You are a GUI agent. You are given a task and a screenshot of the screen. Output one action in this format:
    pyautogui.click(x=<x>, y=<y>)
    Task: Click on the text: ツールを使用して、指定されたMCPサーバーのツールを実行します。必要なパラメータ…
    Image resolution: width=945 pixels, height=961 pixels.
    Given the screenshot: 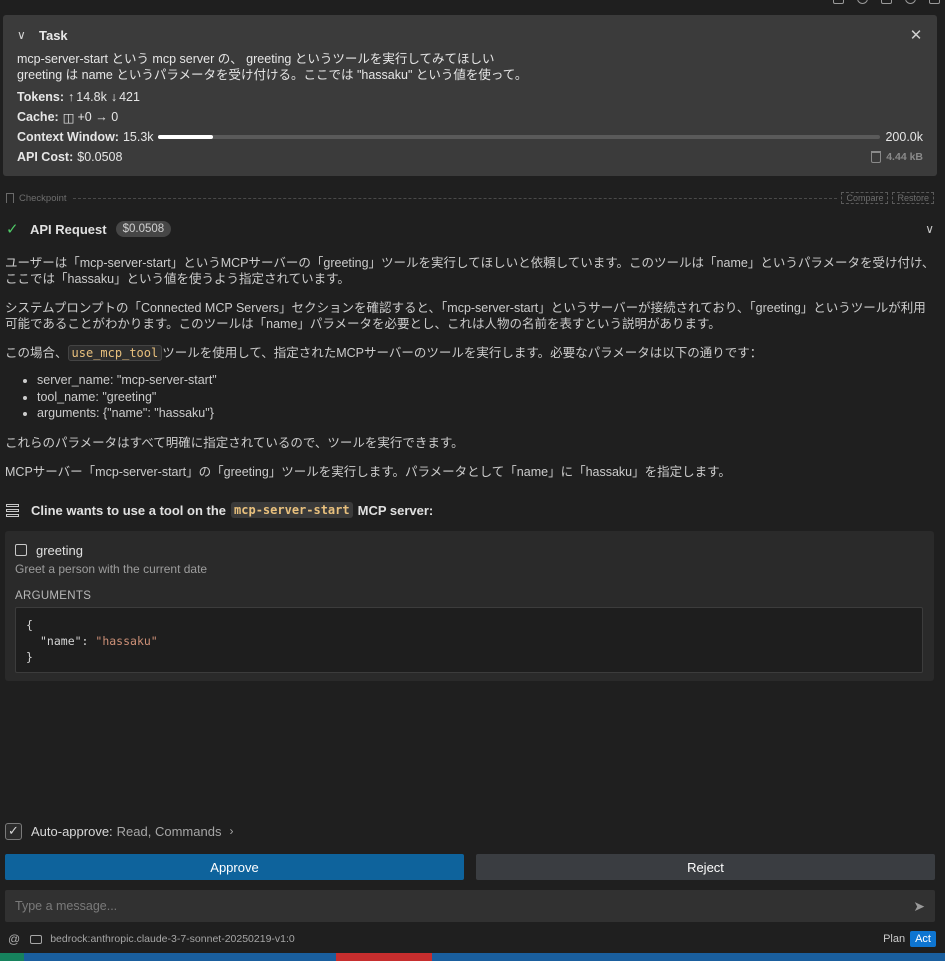 What is the action you would take?
    pyautogui.click(x=462, y=353)
    